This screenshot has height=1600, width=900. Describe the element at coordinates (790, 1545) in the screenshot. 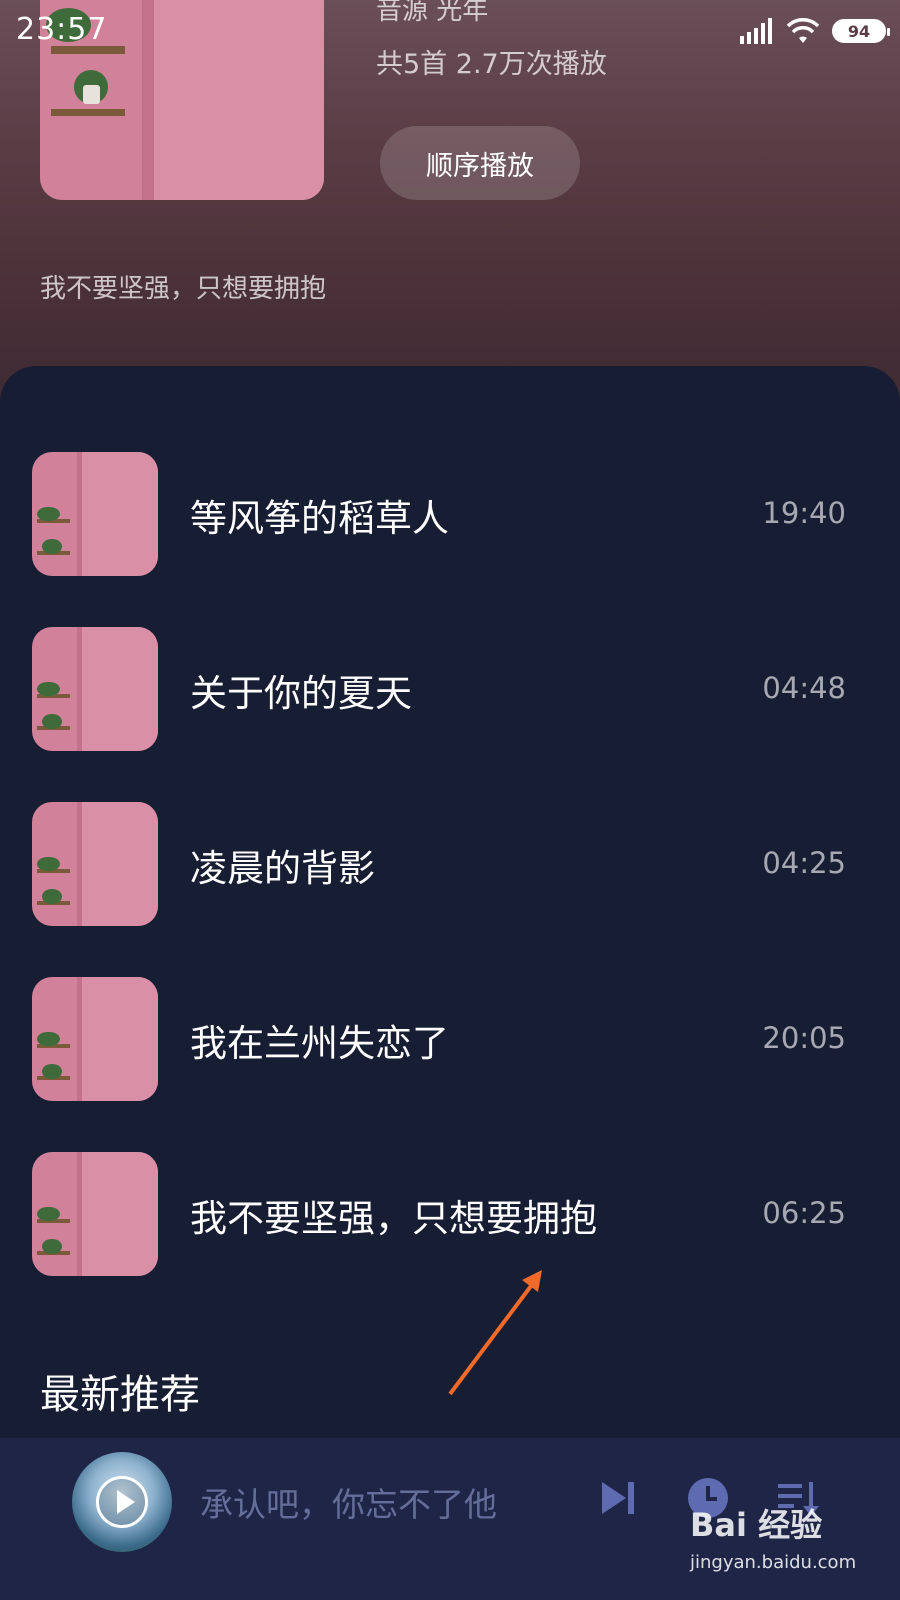

I see `baidu-jingyan-watermark: Bai 经验 jingyan.baidu.com` at that location.